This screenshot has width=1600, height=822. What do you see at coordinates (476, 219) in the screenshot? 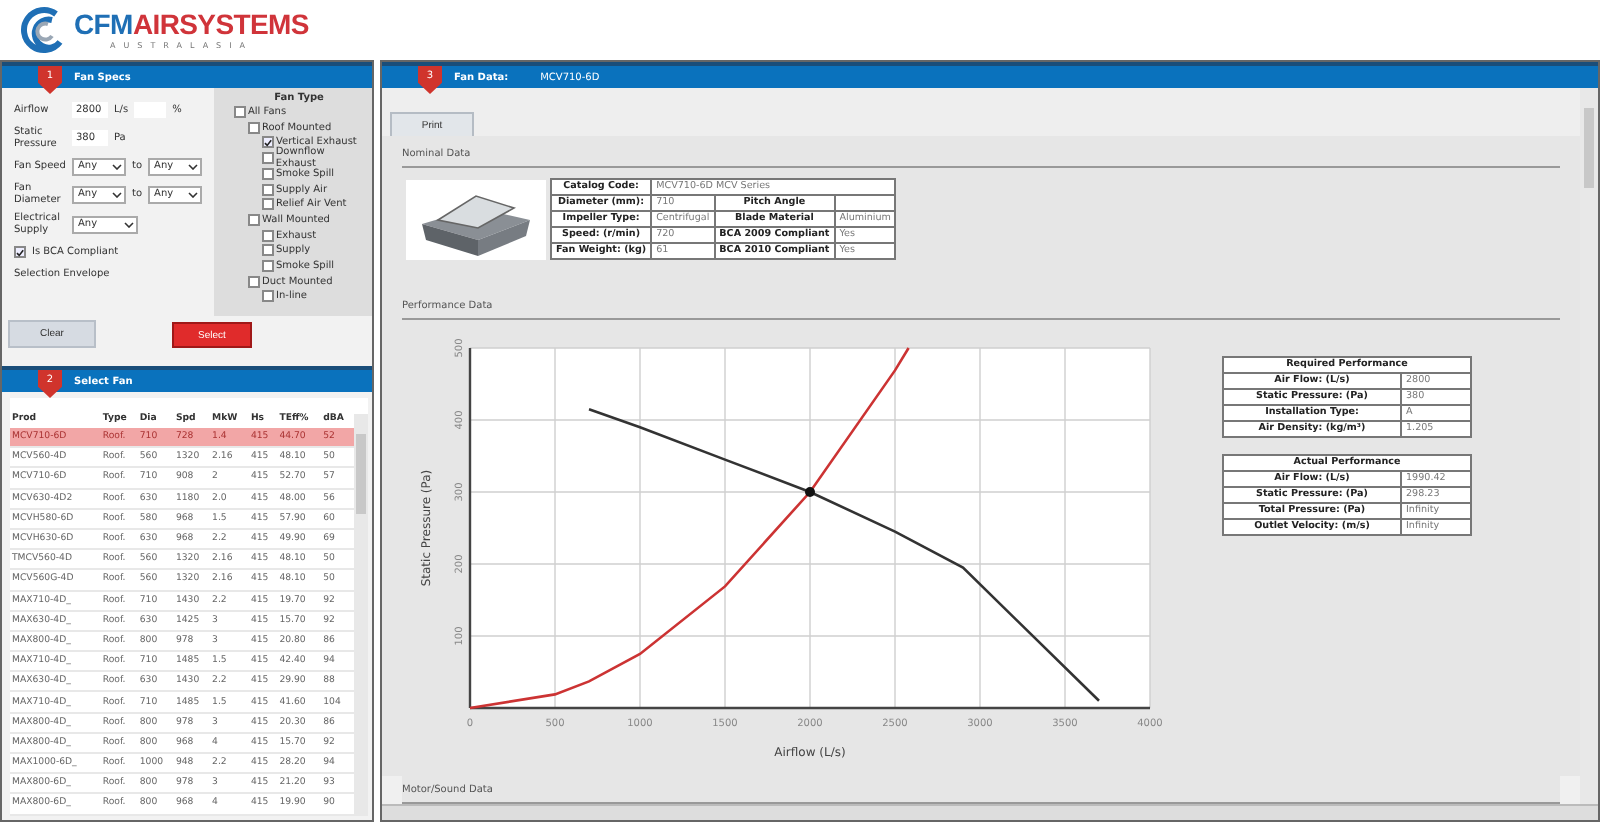
I see `fan-unit-drawing` at bounding box center [476, 219].